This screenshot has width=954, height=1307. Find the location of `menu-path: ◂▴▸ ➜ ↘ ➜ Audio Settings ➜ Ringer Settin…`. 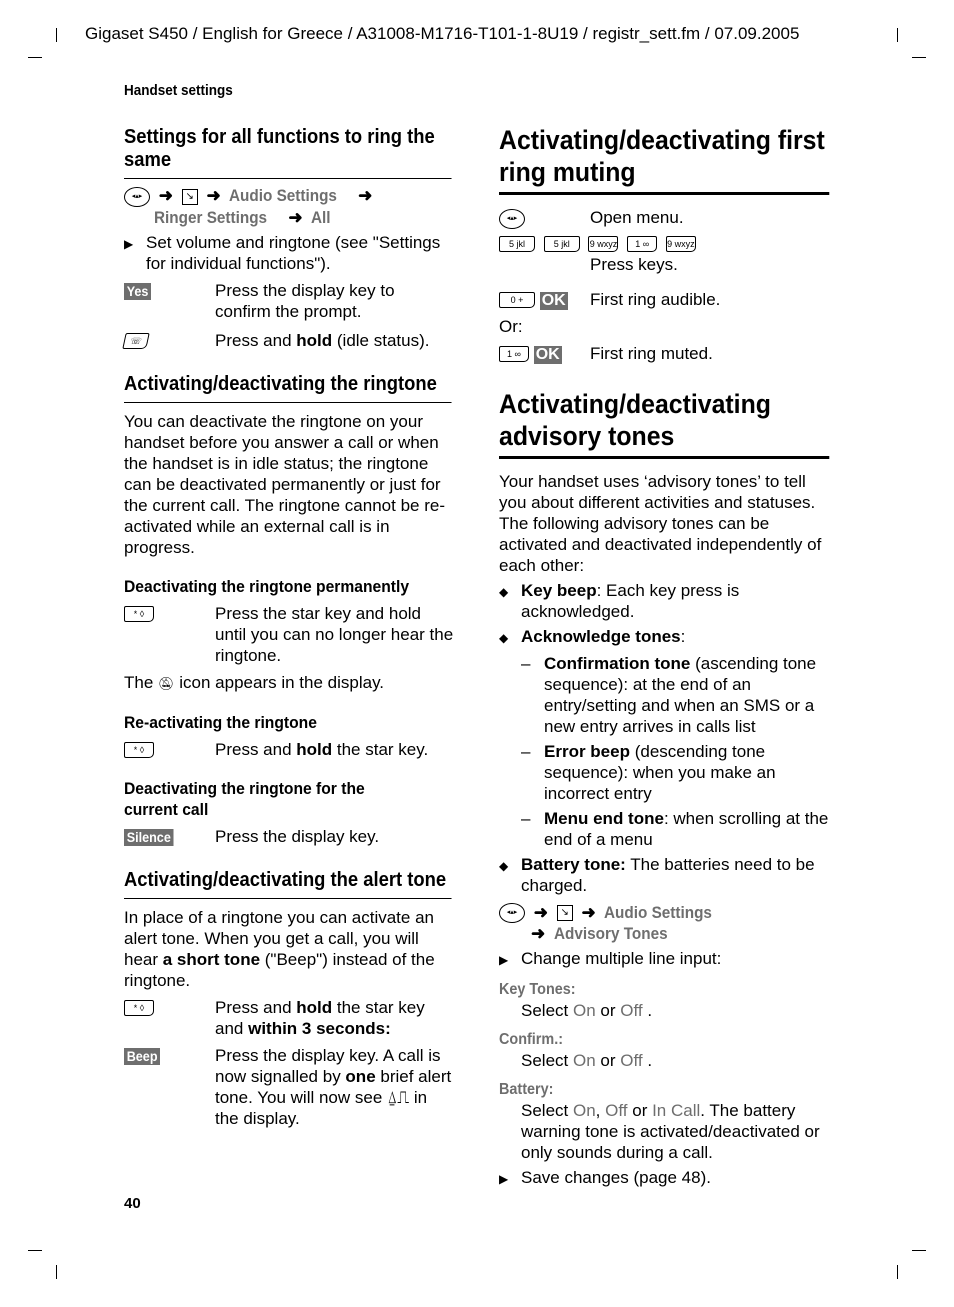

menu-path: ◂▴▸ ➜ ↘ ➜ Audio Settings ➜ Ringer Settin… is located at coordinates (289, 206).